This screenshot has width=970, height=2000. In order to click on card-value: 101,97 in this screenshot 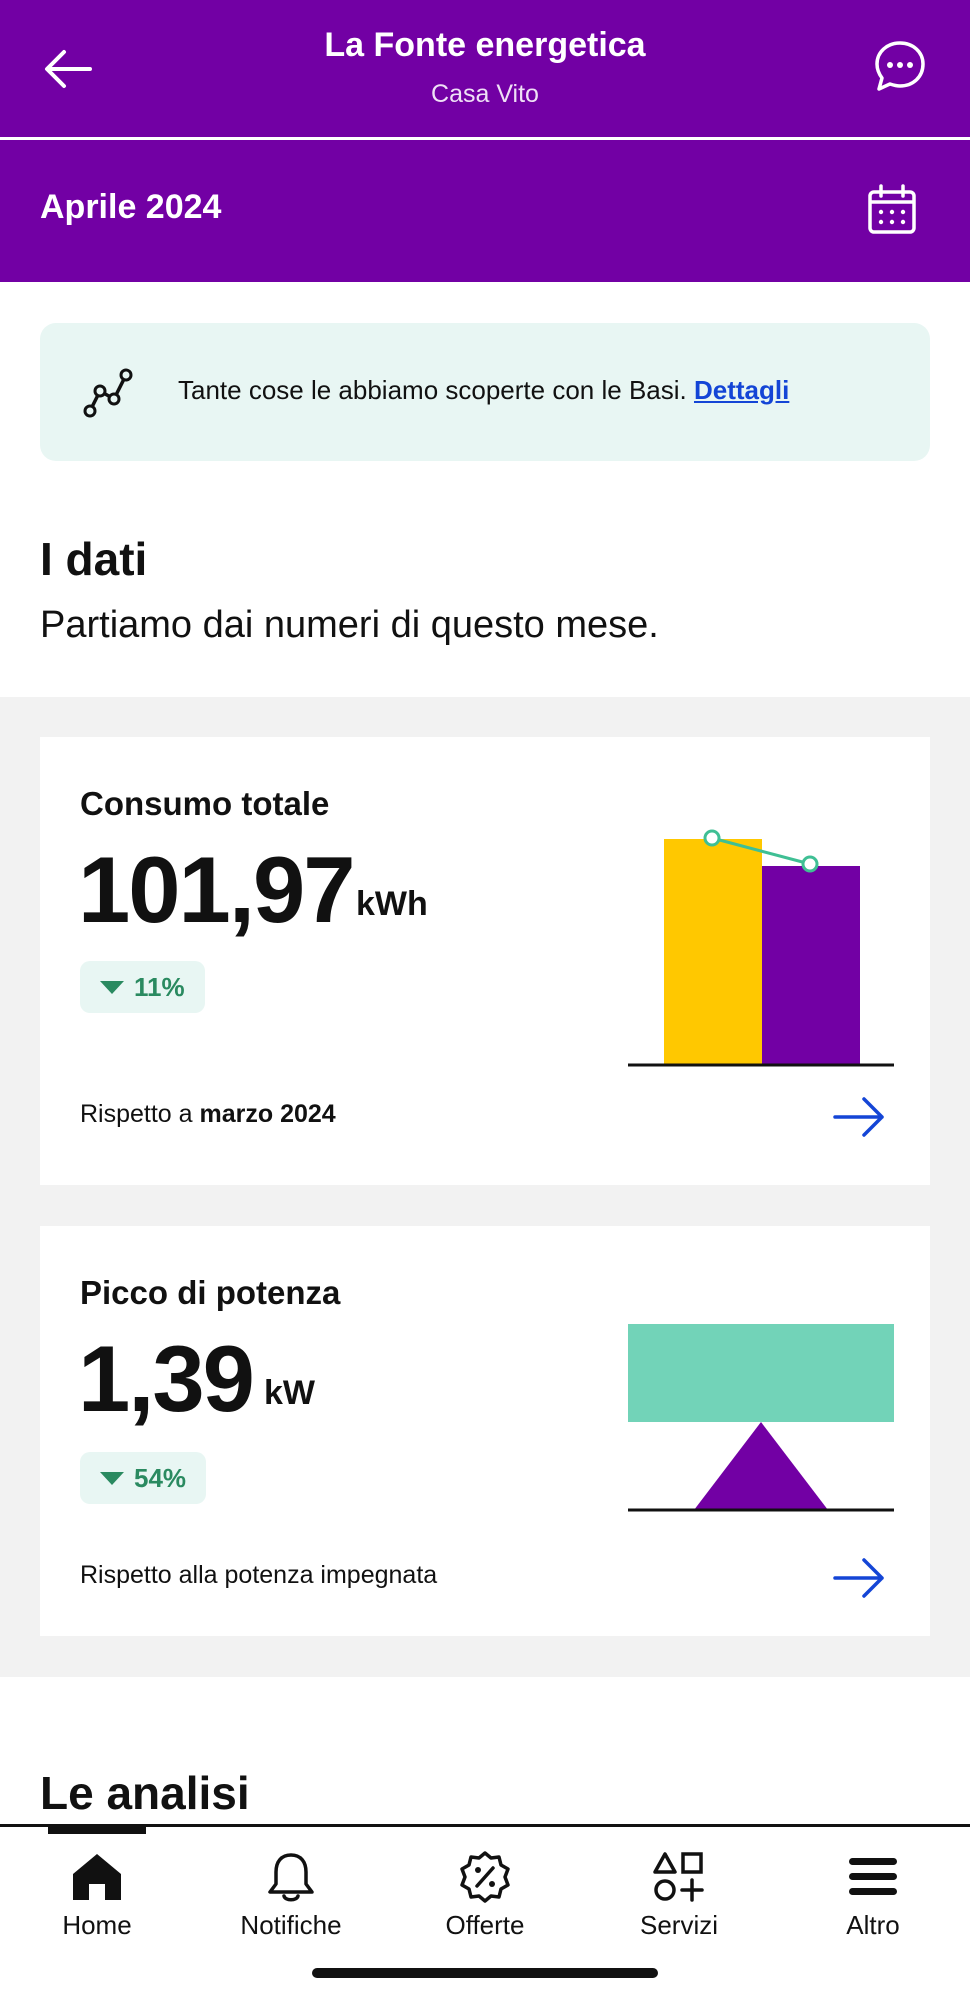, I will do `click(217, 889)`.